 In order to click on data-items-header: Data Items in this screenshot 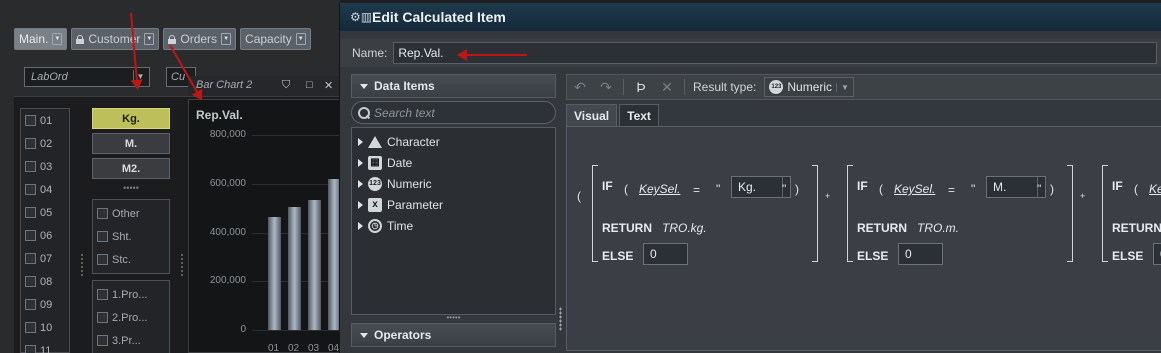, I will do `click(453, 86)`.